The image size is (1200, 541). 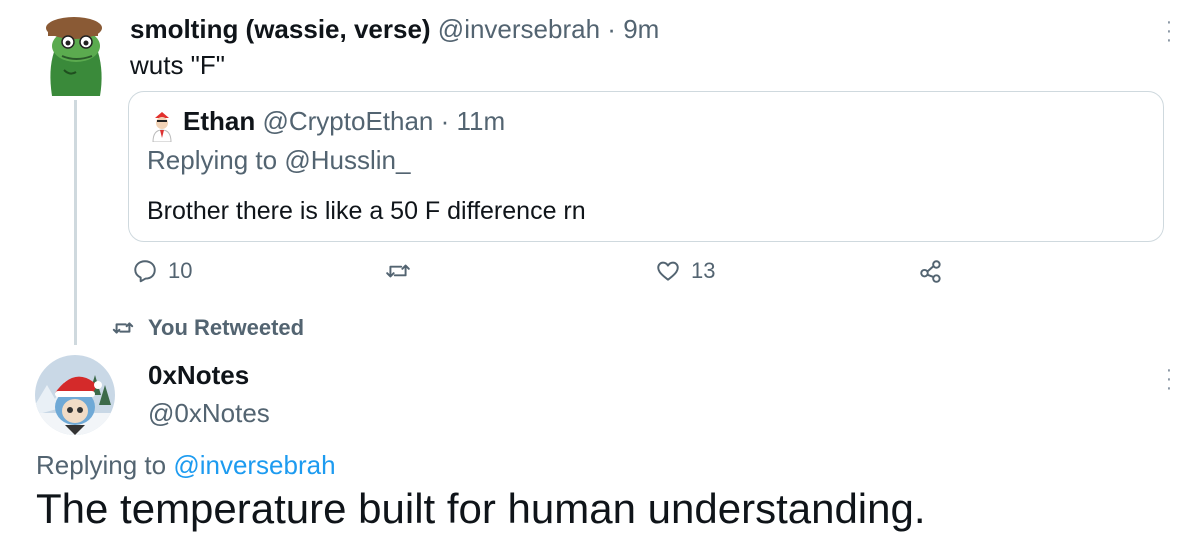 What do you see at coordinates (76, 54) in the screenshot?
I see `pepe-avatar-icon` at bounding box center [76, 54].